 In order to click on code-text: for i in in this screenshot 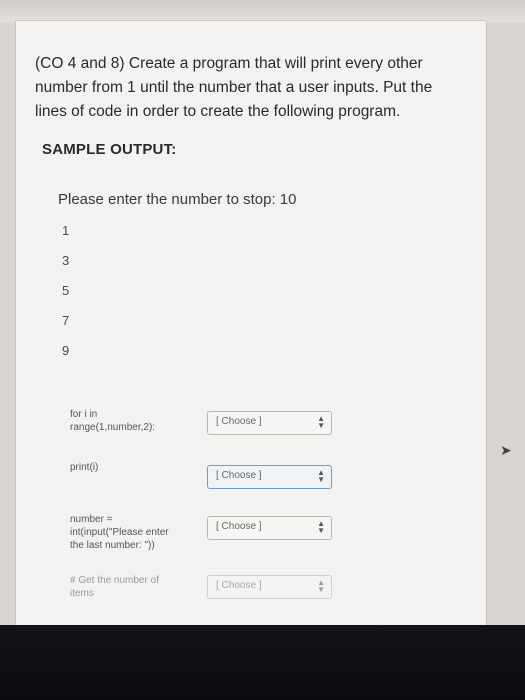, I will do `click(84, 414)`.